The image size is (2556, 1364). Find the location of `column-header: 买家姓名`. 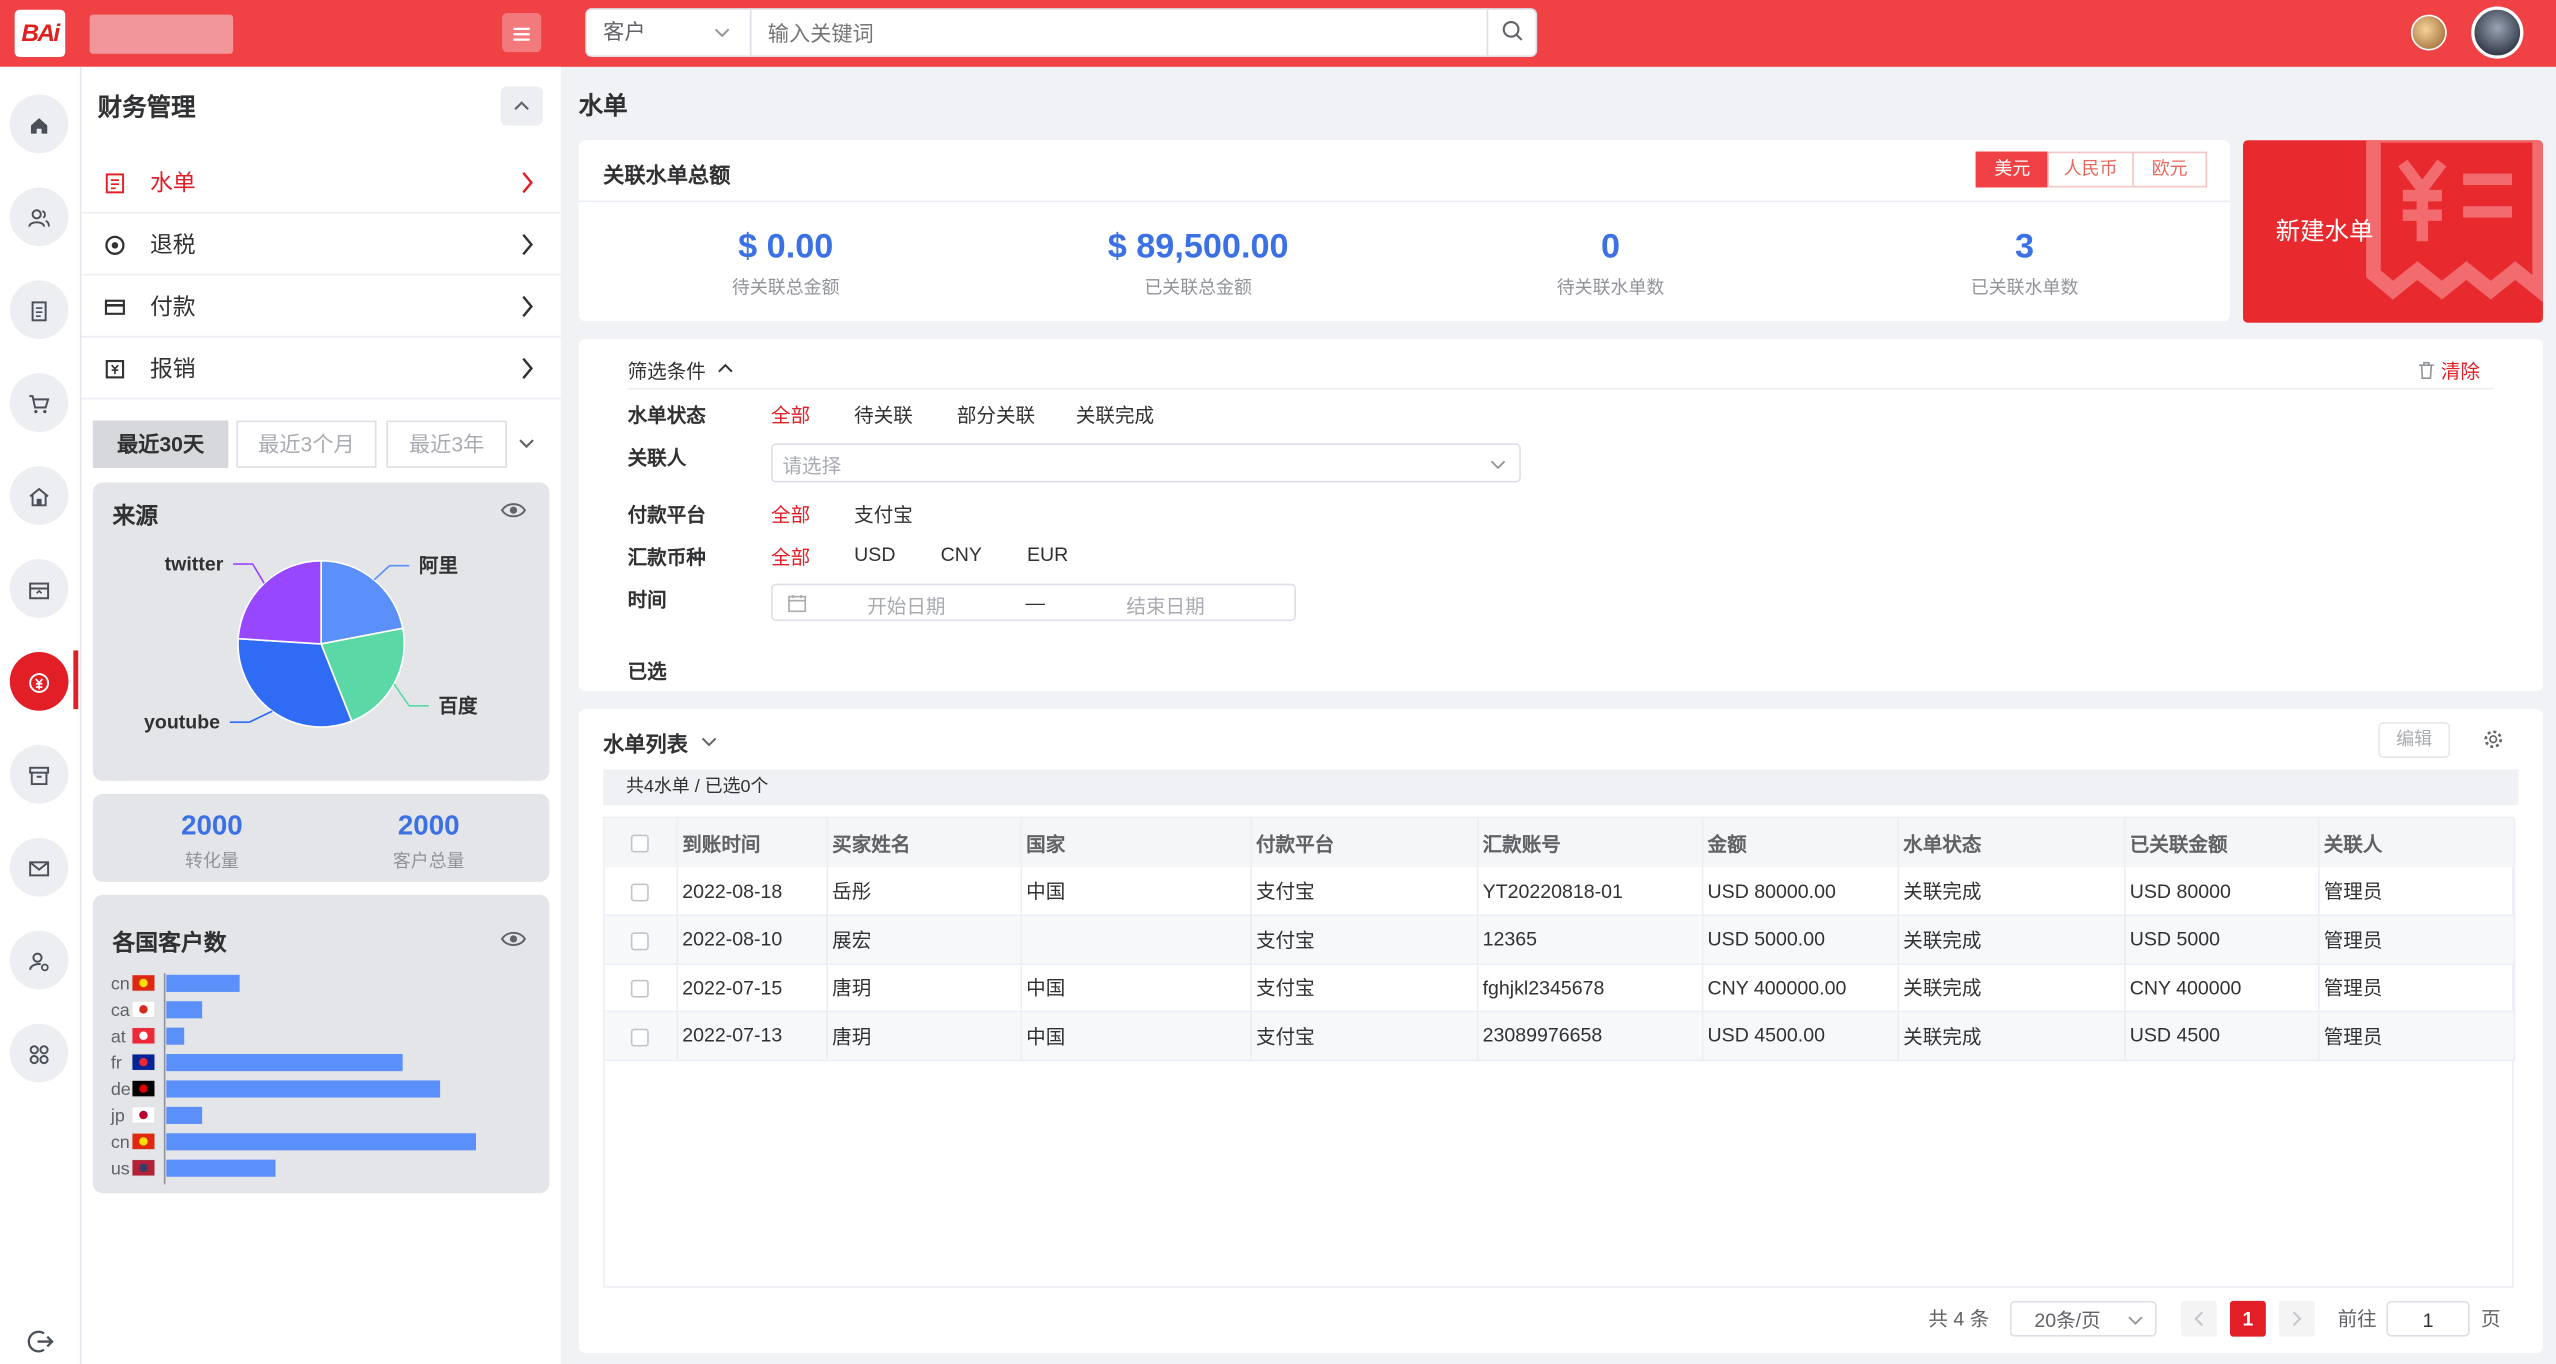

column-header: 买家姓名 is located at coordinates (924, 843).